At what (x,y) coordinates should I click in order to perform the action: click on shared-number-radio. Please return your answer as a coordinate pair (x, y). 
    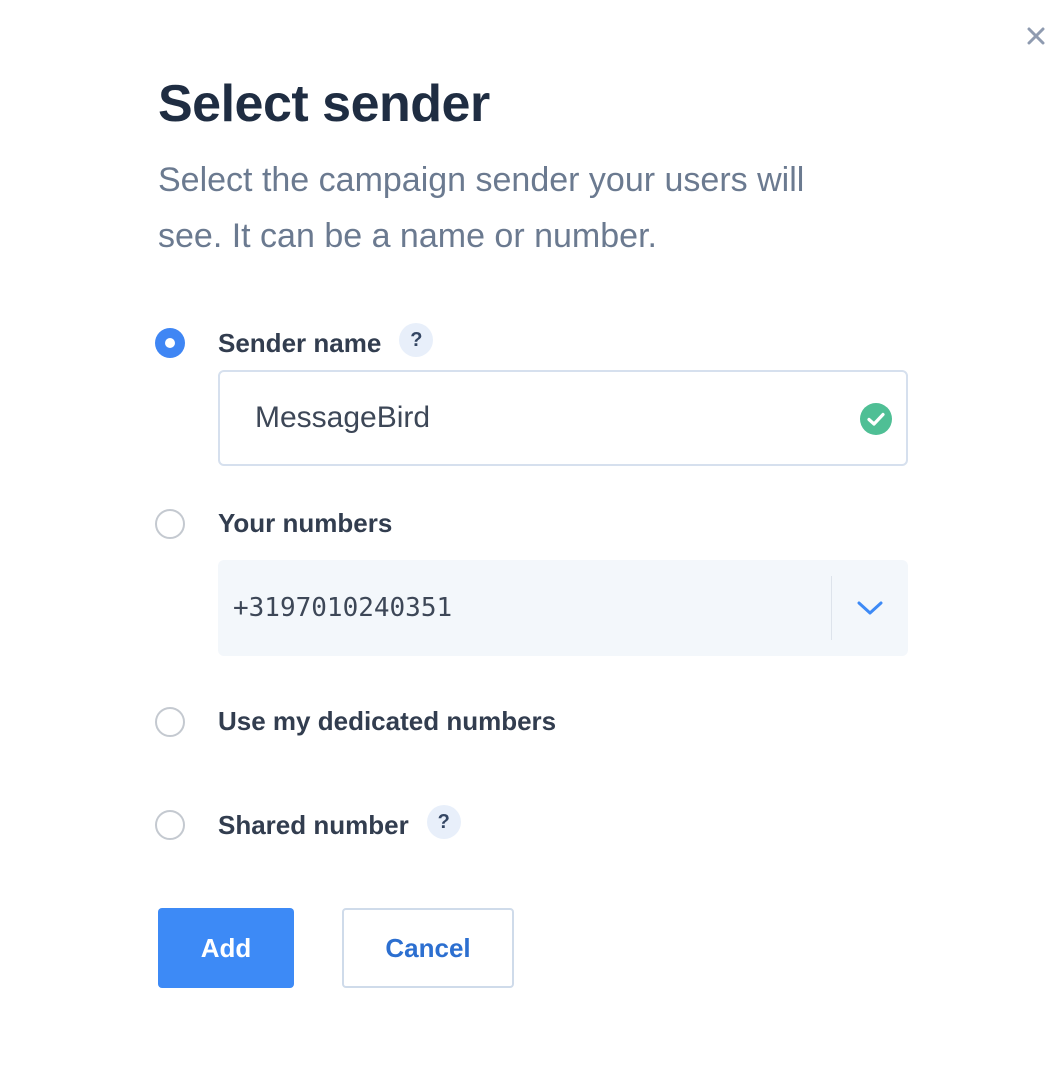
    Looking at the image, I should click on (170, 825).